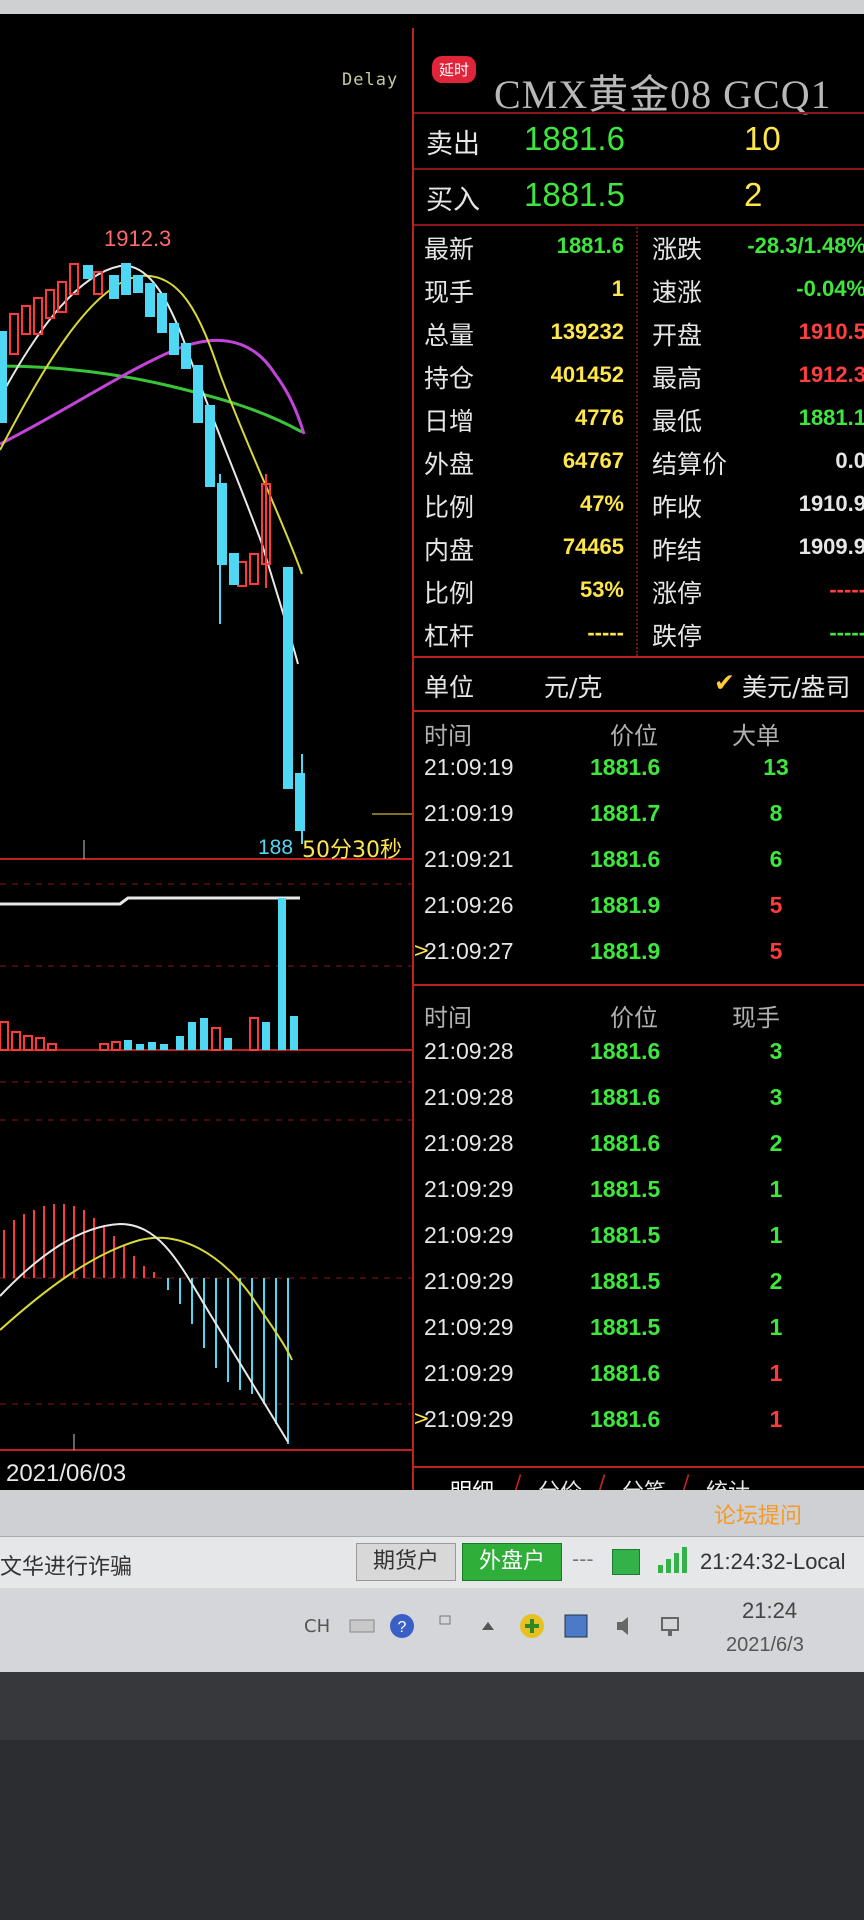  What do you see at coordinates (524, 380) in the screenshot?
I see `quote-row: 持仓 401452` at bounding box center [524, 380].